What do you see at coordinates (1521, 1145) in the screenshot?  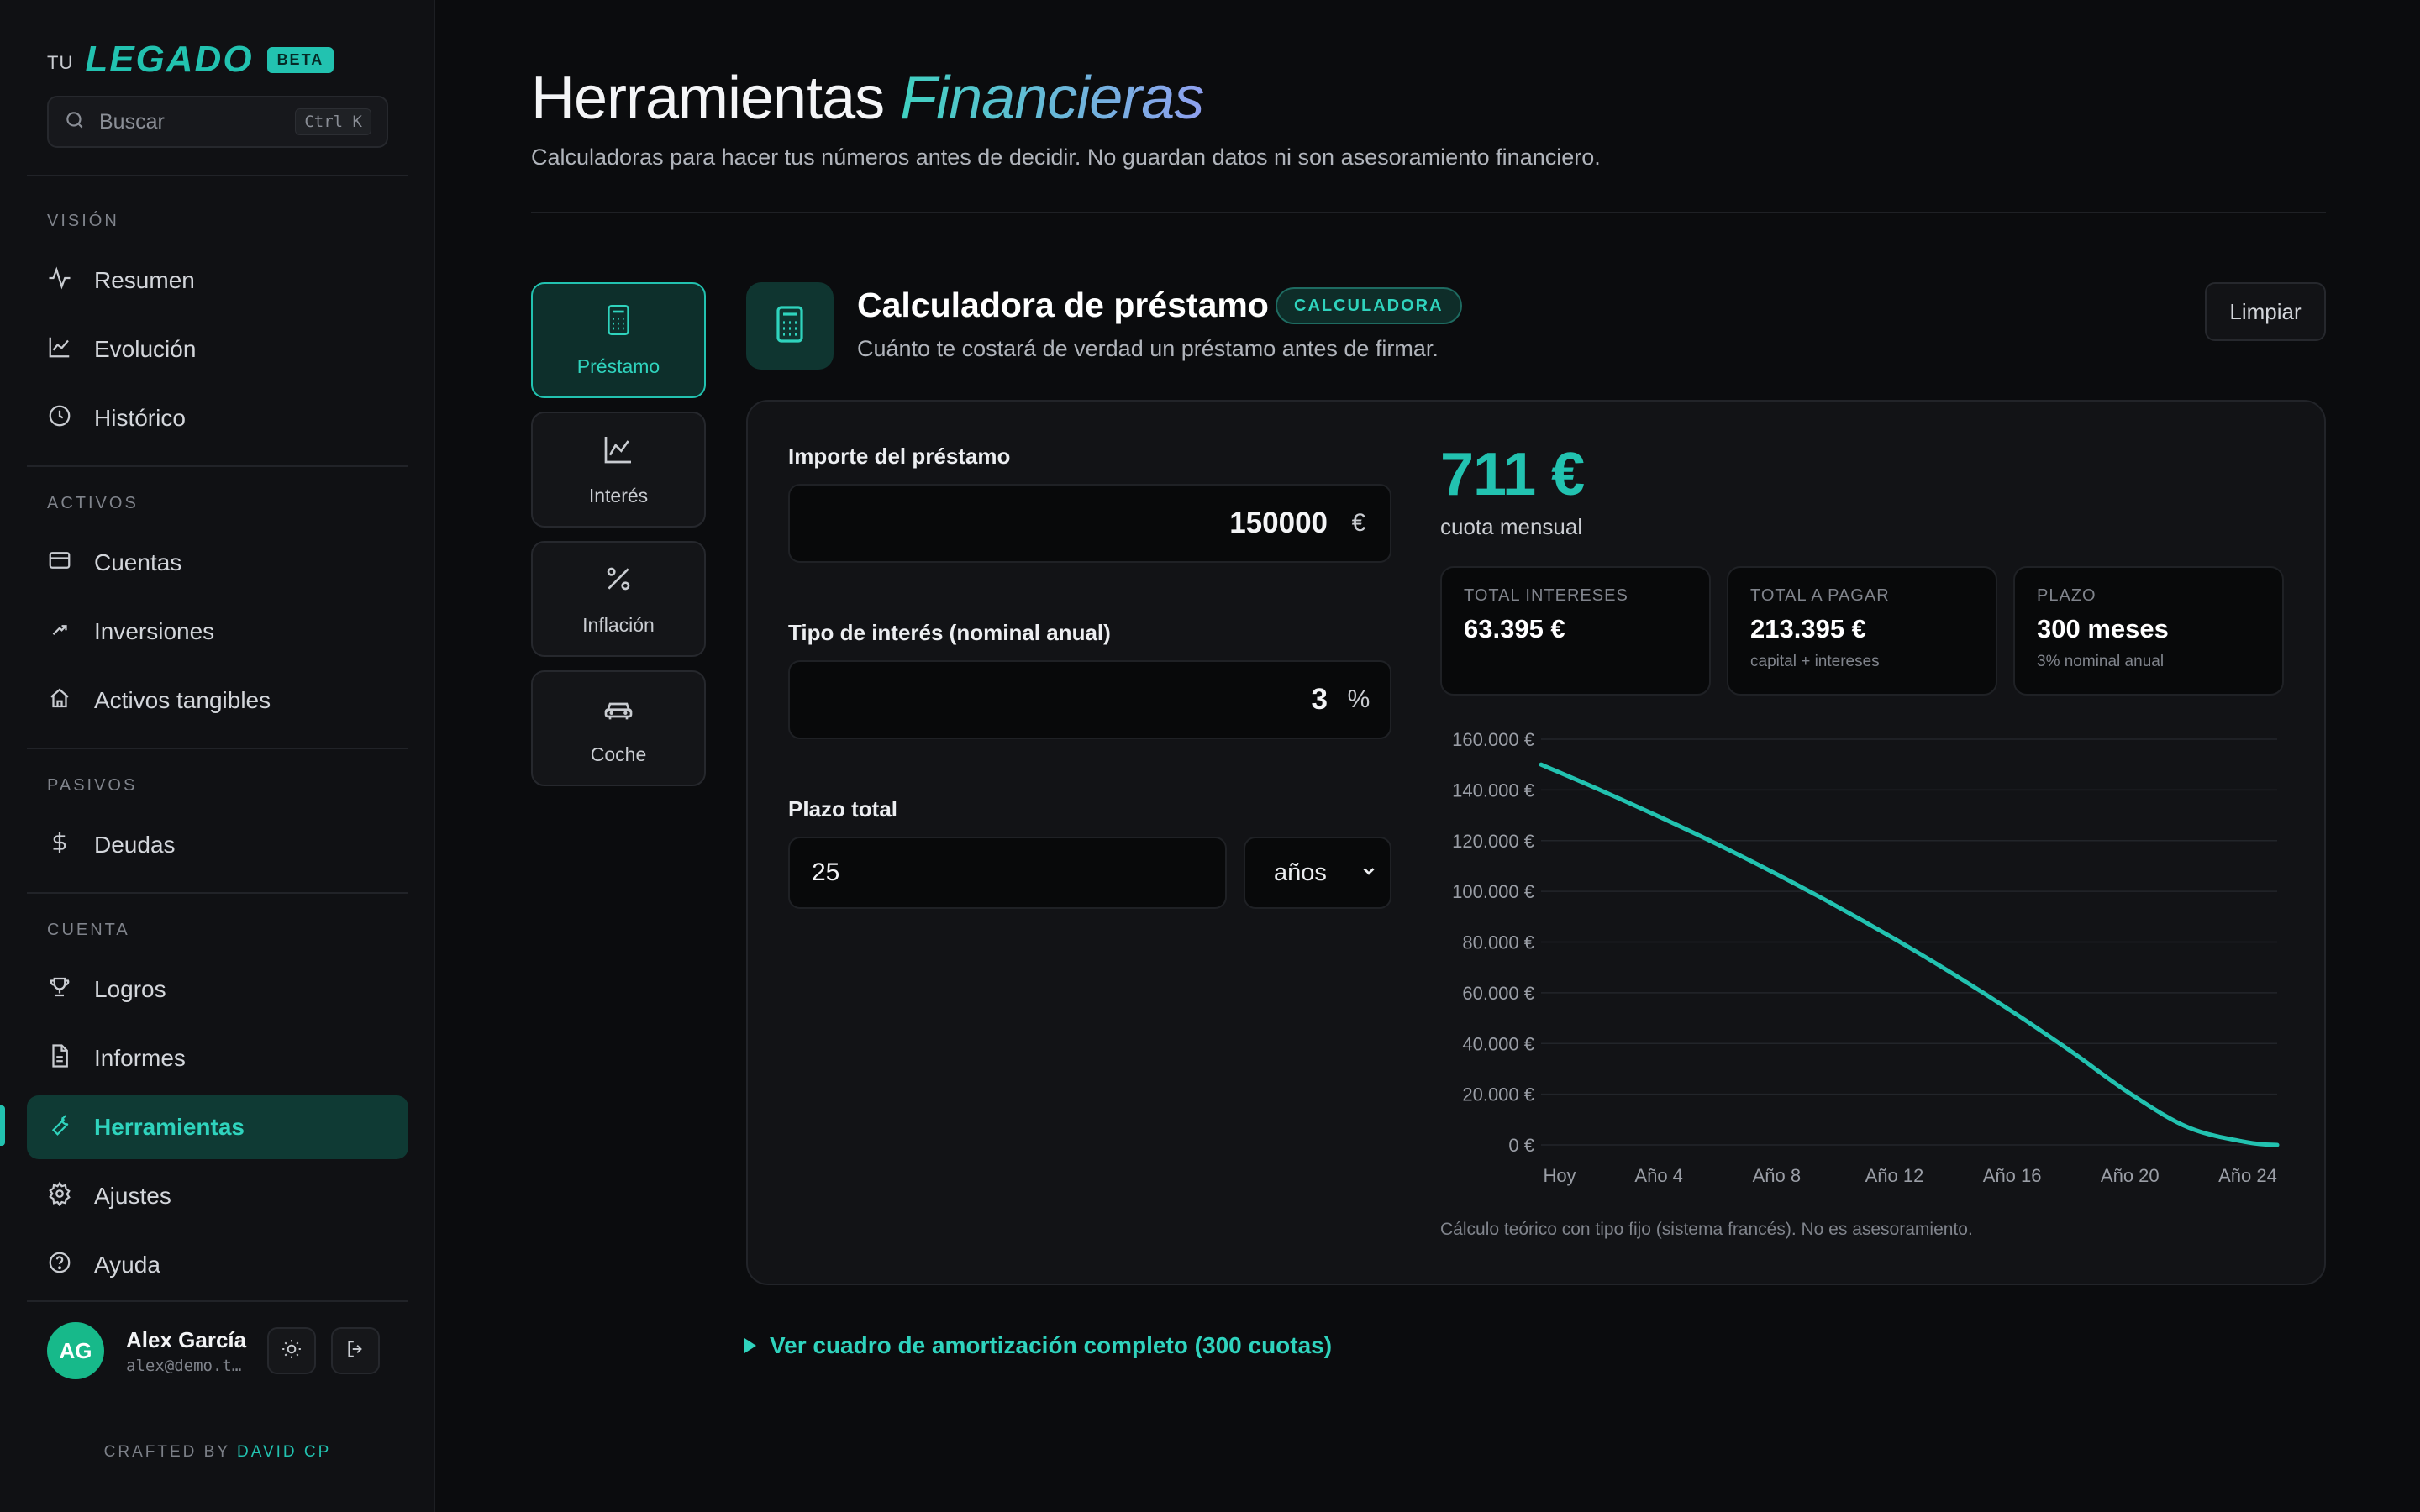 I see `y-tick-label: 0 €` at bounding box center [1521, 1145].